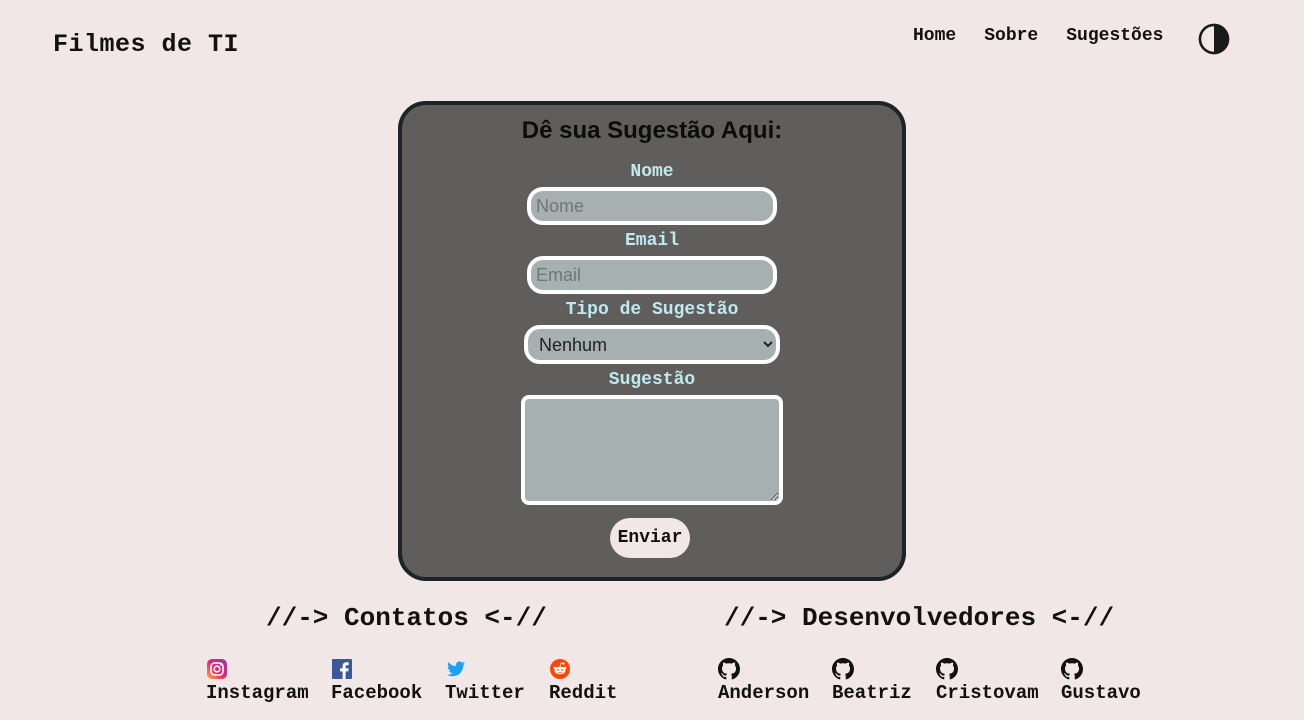 The width and height of the screenshot is (1304, 720). Describe the element at coordinates (652, 275) in the screenshot. I see `email-input` at that location.